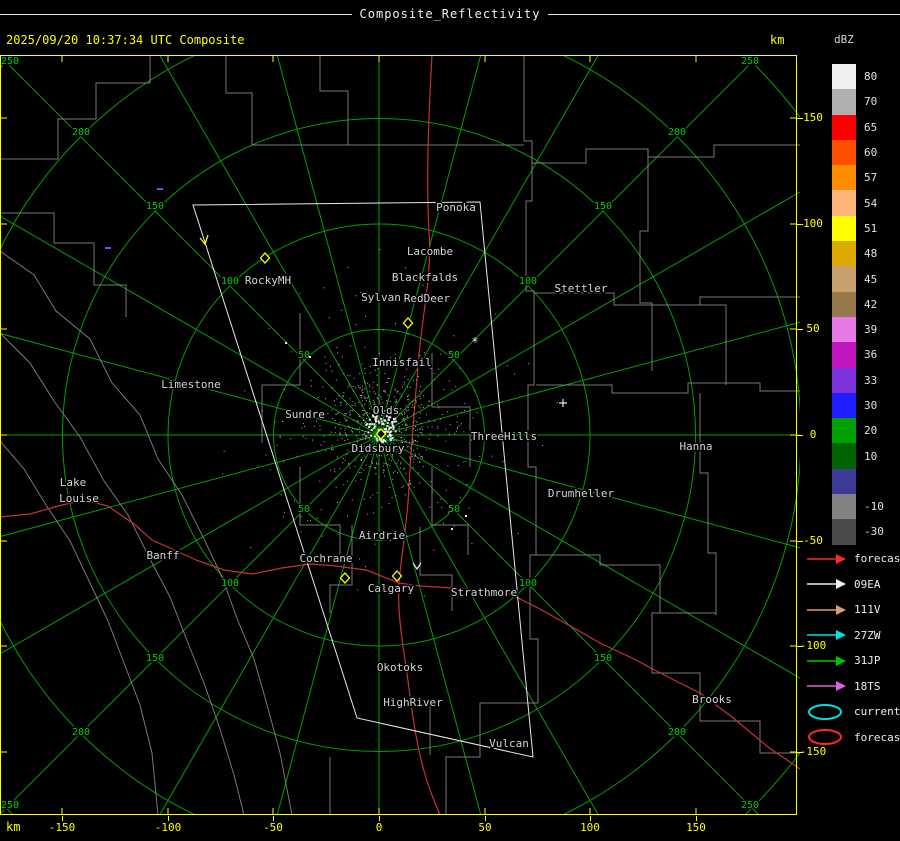 The image size is (900, 841). Describe the element at coordinates (844, 39) in the screenshot. I see `colorbar-title: dBZ` at that location.